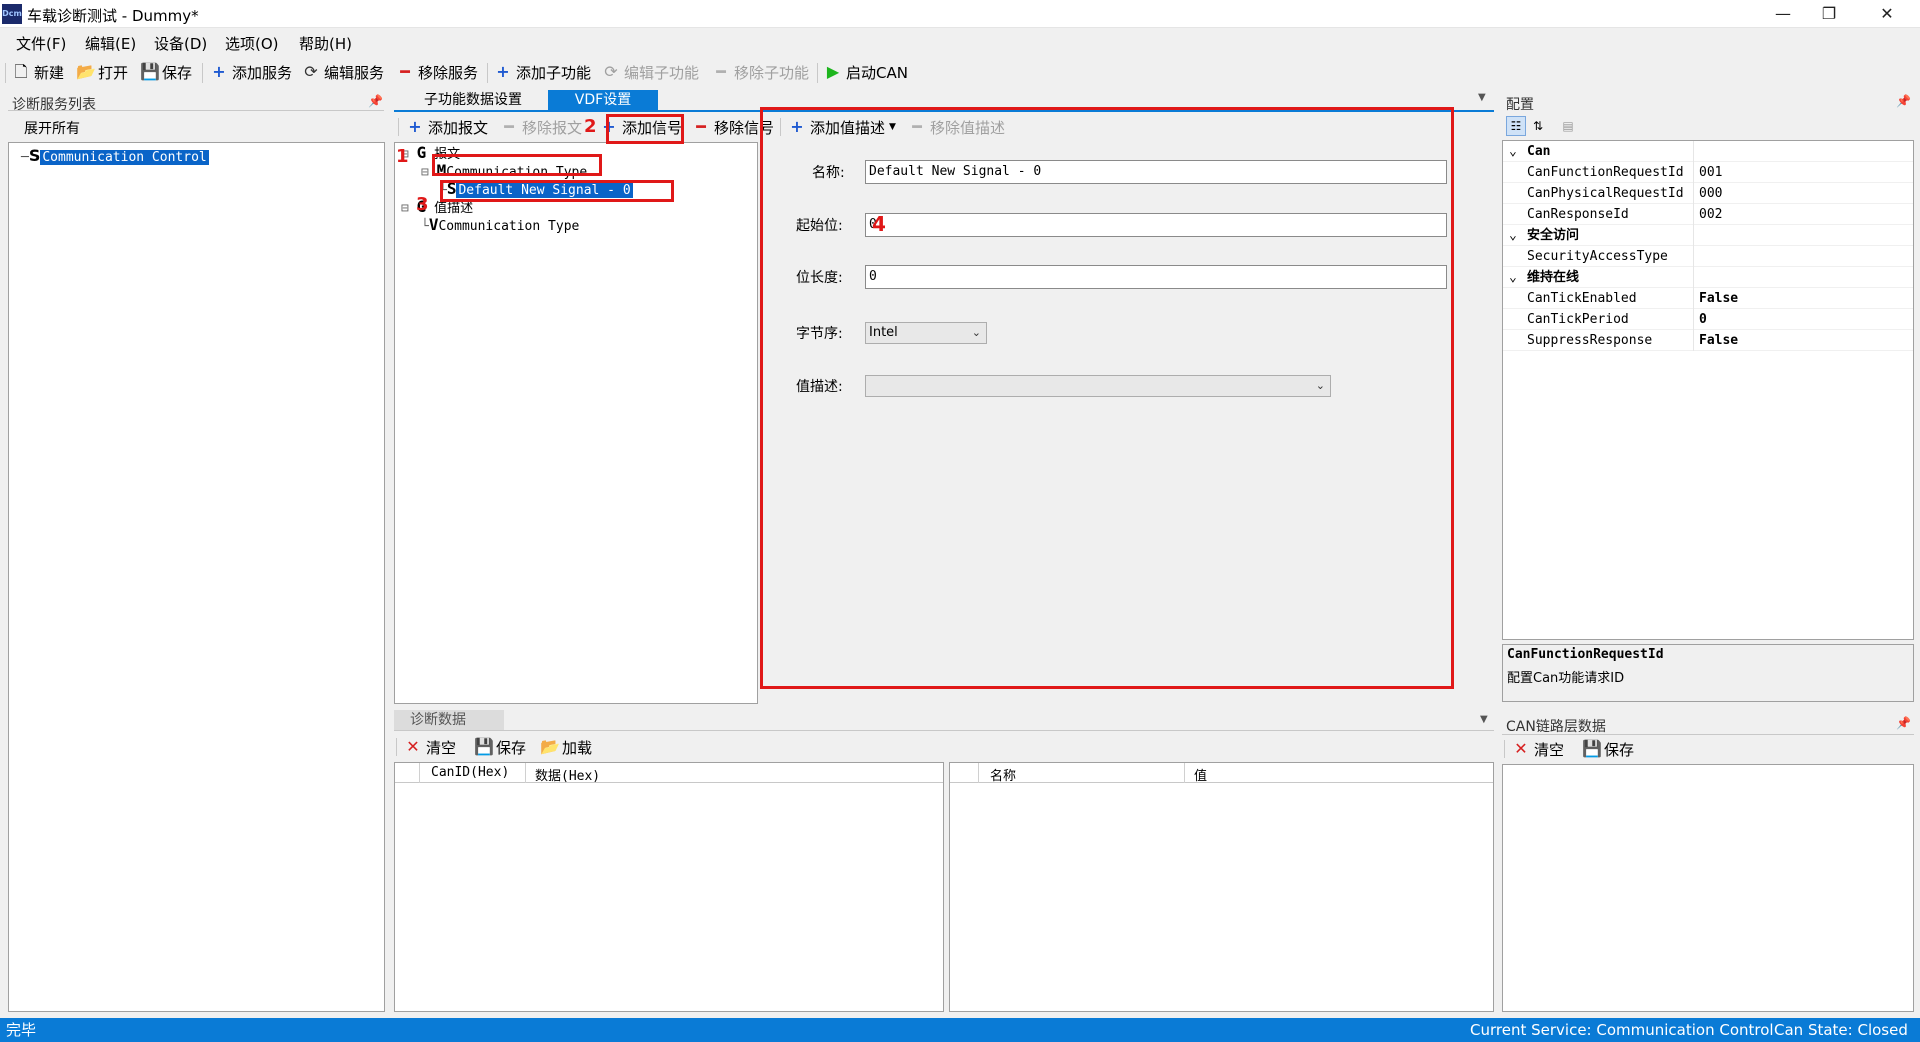  What do you see at coordinates (1708, 126) in the screenshot?
I see `config-toolbar: ☷ ⇅ ▤` at bounding box center [1708, 126].